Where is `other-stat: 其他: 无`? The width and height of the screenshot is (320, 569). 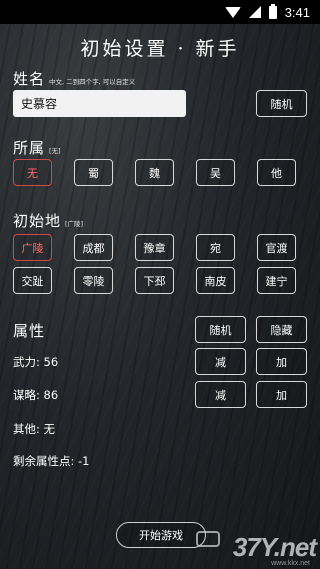
other-stat: 其他: 无 is located at coordinates (34, 429).